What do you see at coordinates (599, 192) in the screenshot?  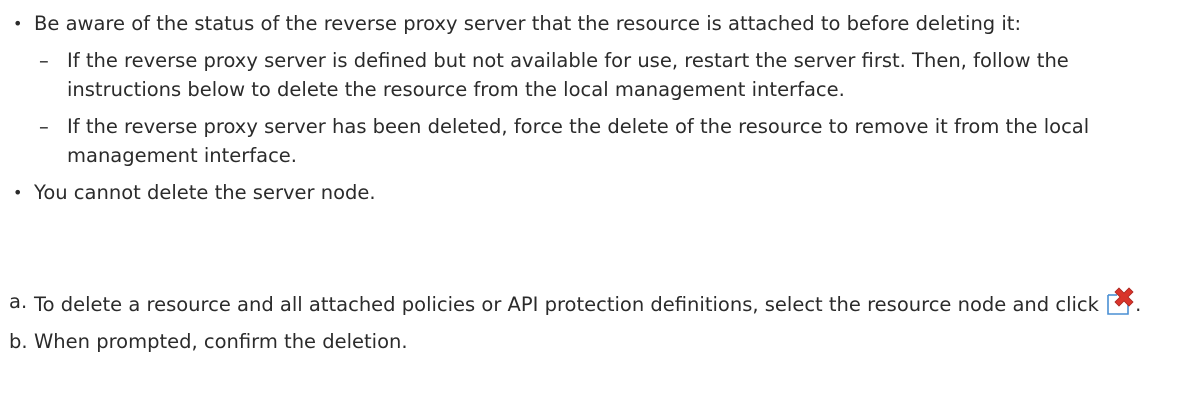 I see `bullet-item-server-node: You cannot delete the server node.` at bounding box center [599, 192].